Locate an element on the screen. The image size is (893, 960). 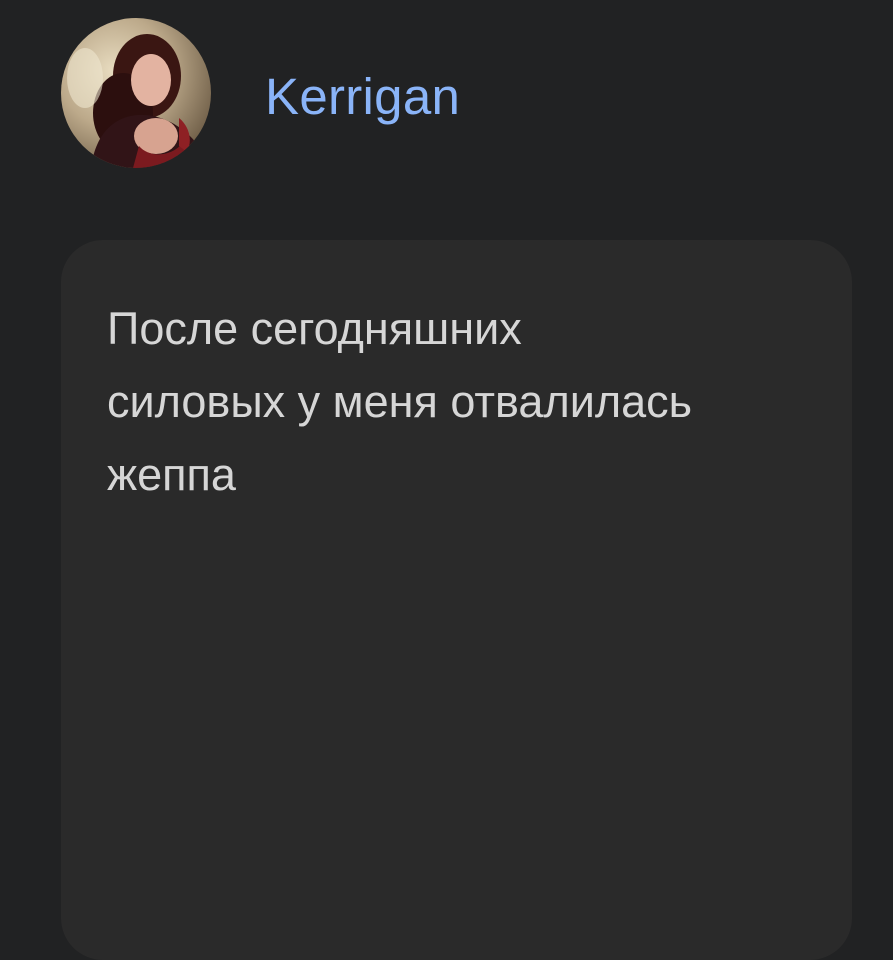
avatar is located at coordinates (136, 93).